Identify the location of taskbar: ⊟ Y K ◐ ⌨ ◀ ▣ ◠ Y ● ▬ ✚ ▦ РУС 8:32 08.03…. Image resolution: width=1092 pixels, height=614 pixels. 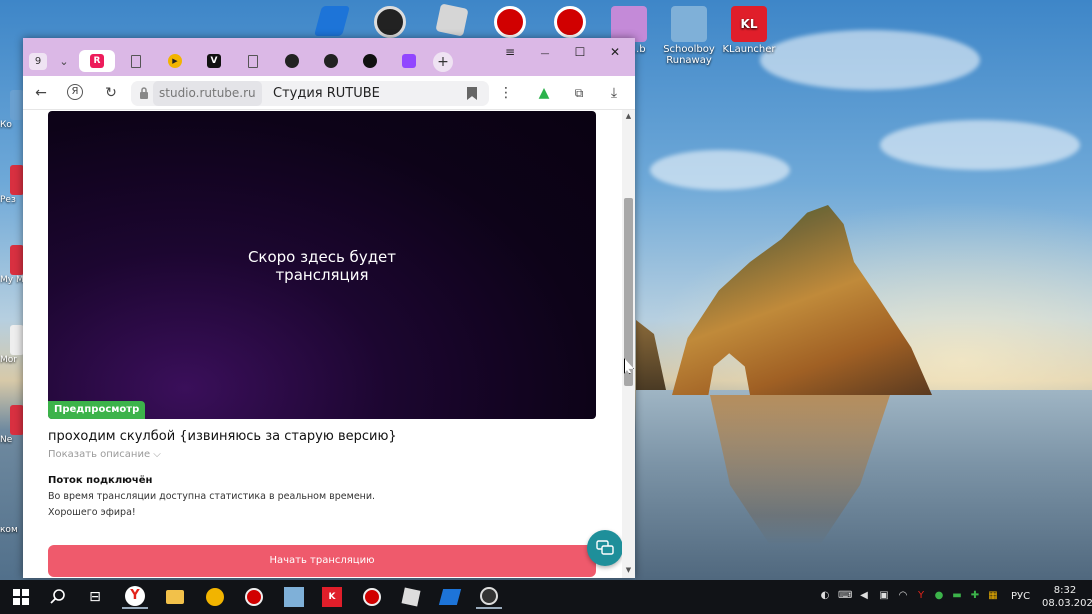
(546, 597).